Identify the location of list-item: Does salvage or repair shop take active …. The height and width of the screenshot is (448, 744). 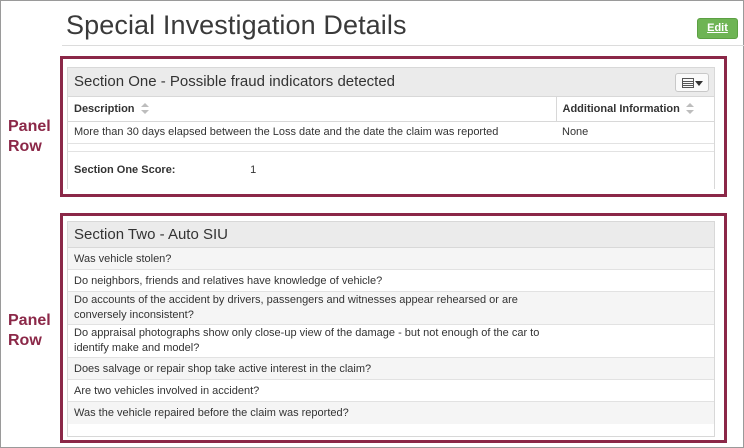
(391, 369).